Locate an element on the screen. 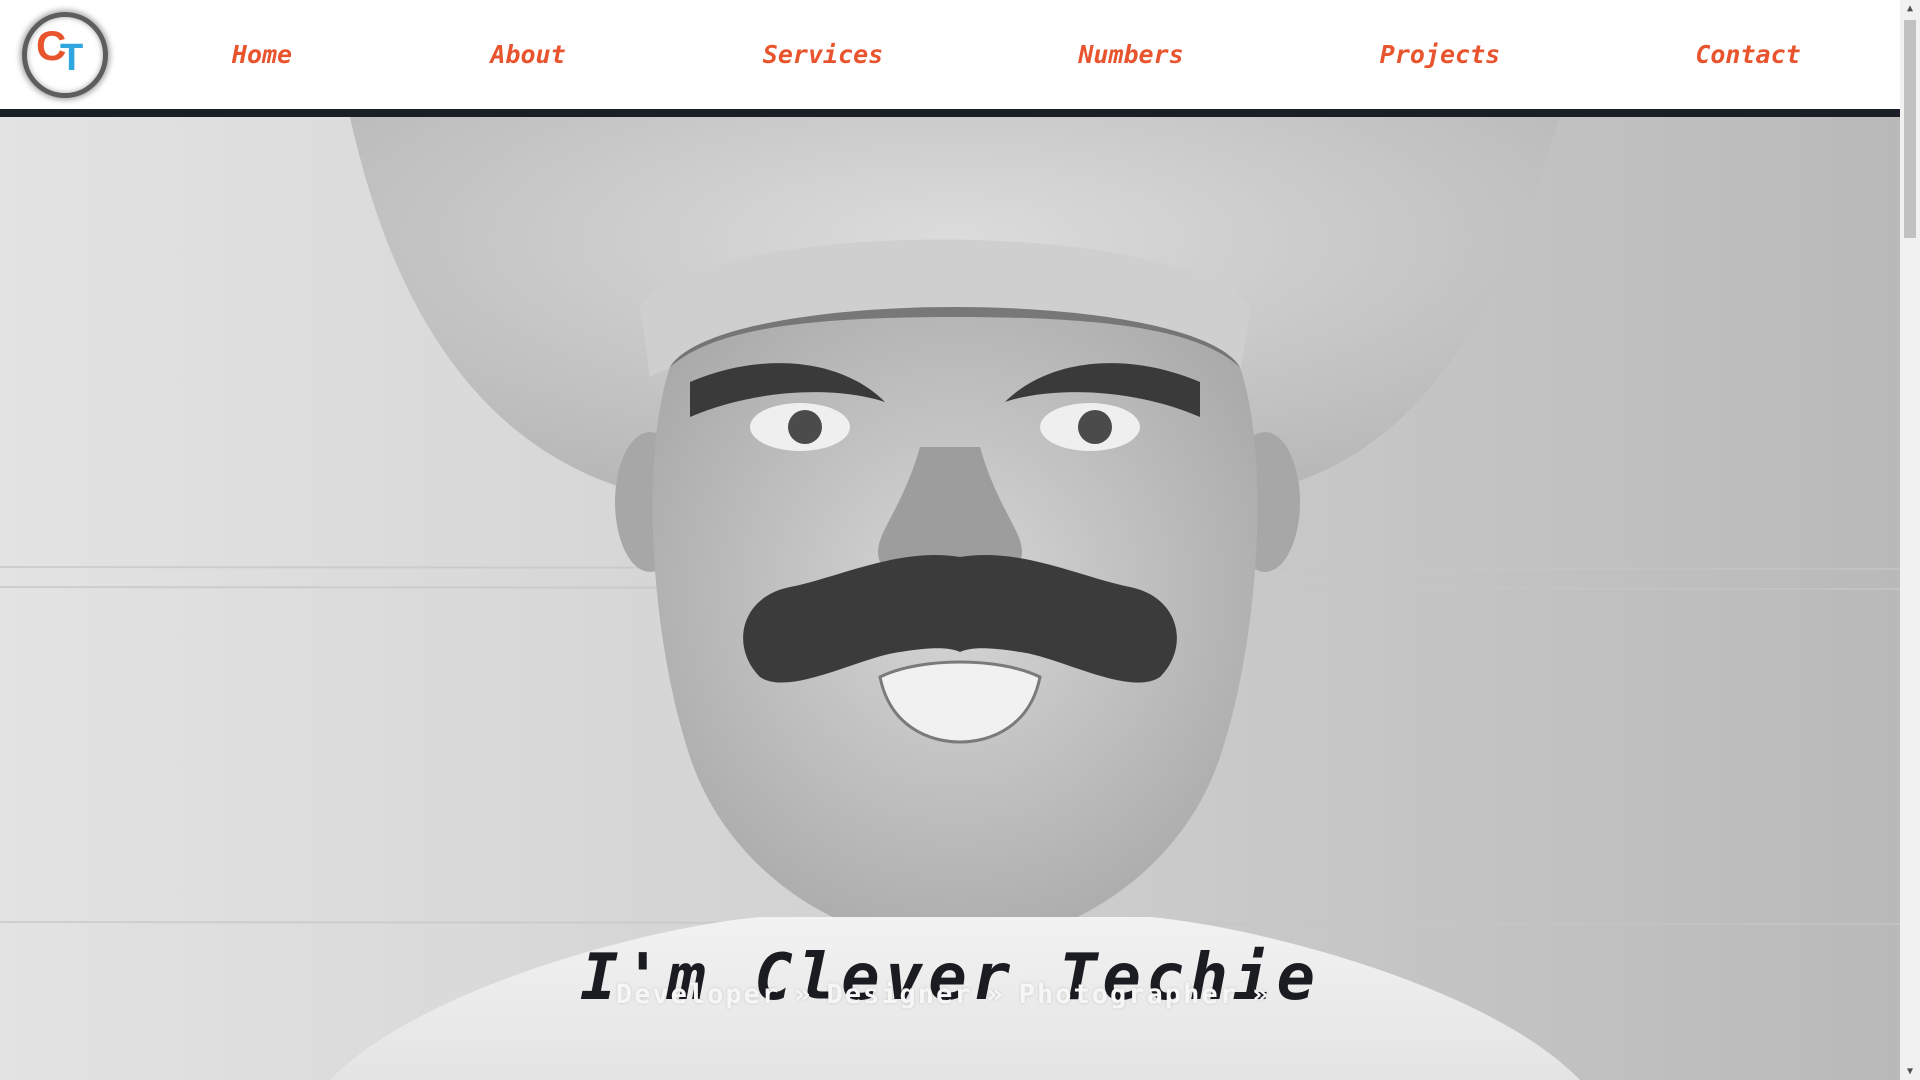  hero-roles: Developer » Designer » Photographer » is located at coordinates (950, 995).